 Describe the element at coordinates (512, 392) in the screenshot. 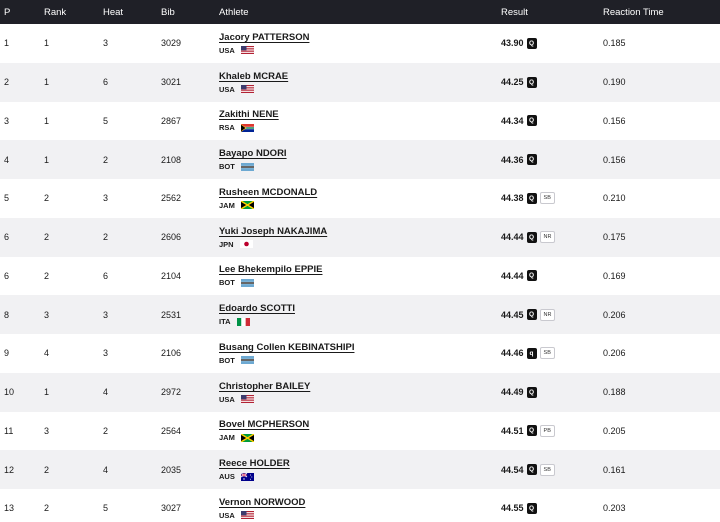

I see `result-value: 44.49` at that location.